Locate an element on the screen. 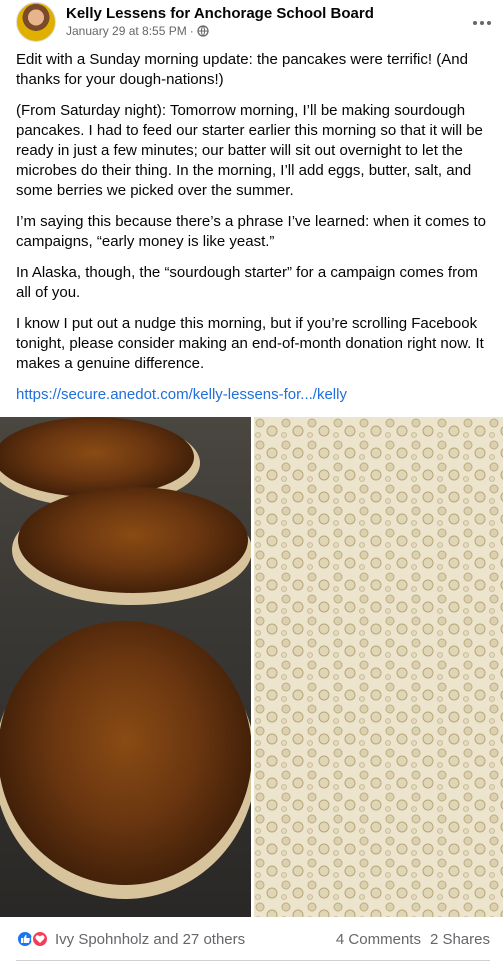  author-avatar is located at coordinates (36, 22).